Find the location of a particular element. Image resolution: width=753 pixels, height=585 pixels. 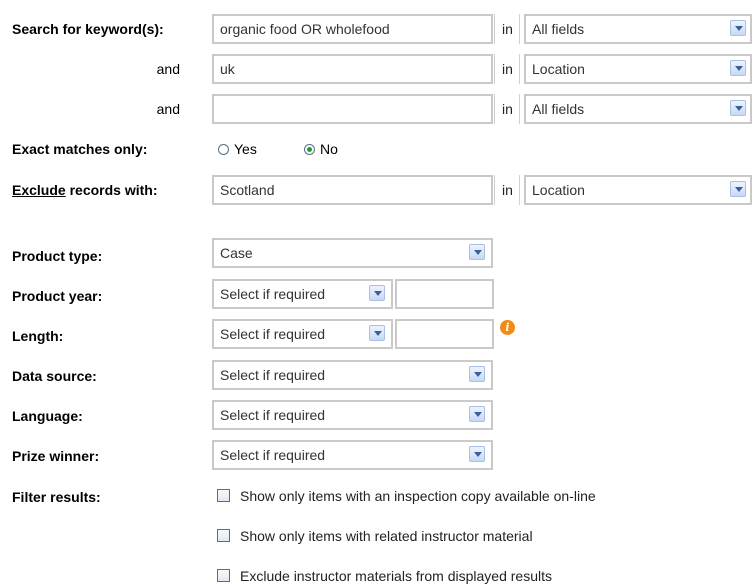

filter-instructor-checkbox is located at coordinates (223, 535).